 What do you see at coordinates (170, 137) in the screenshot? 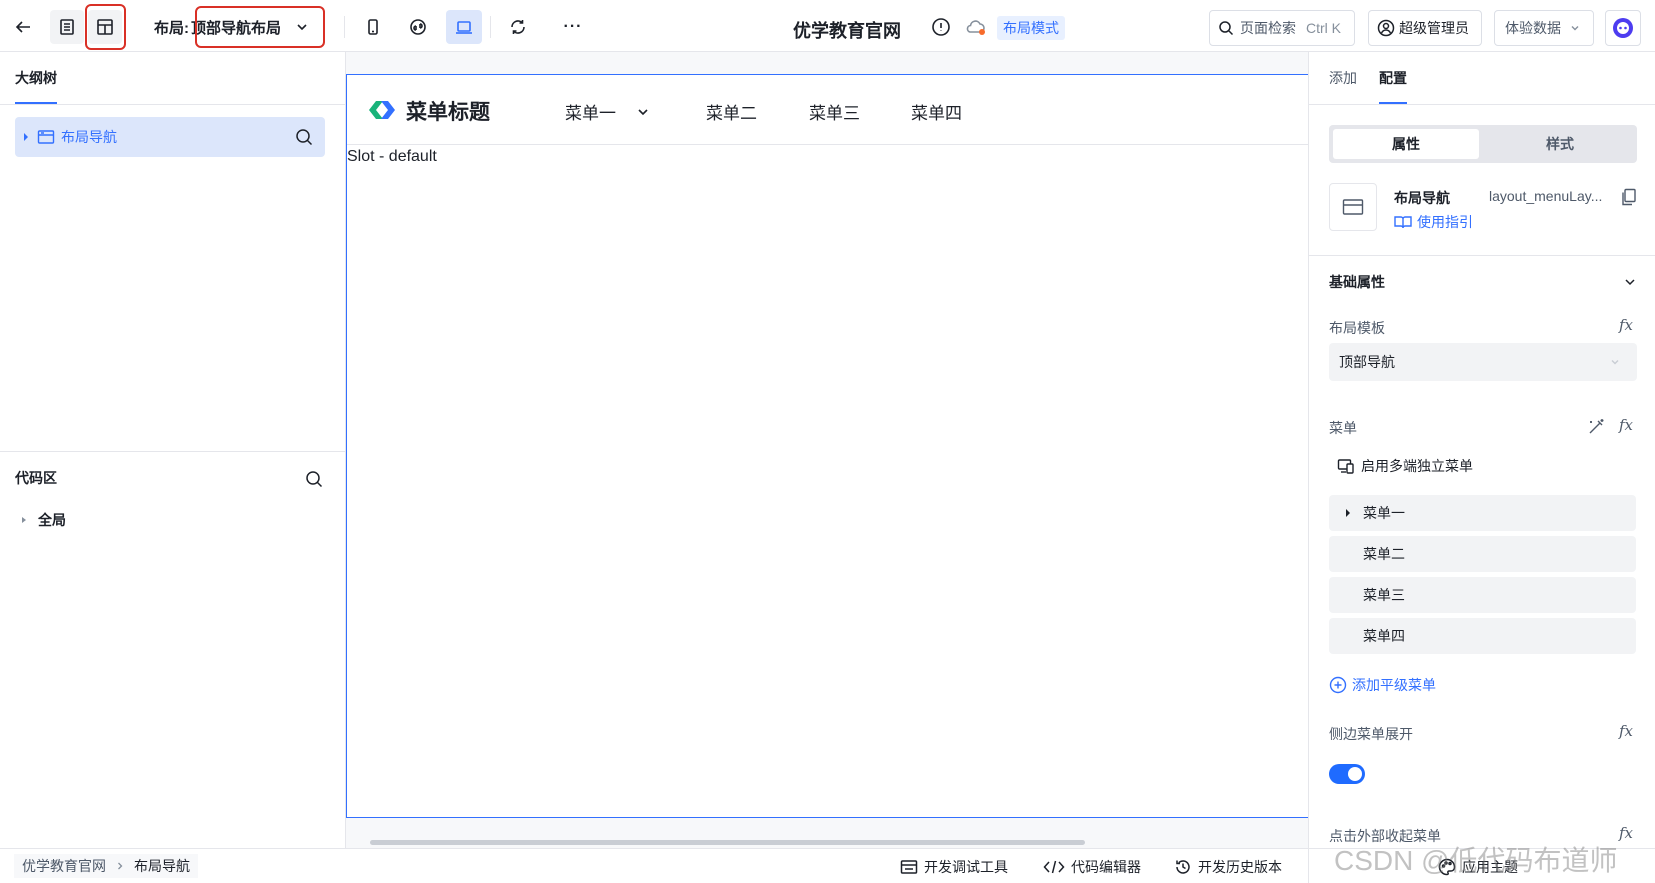
I see `outline-item: 布局导航` at bounding box center [170, 137].